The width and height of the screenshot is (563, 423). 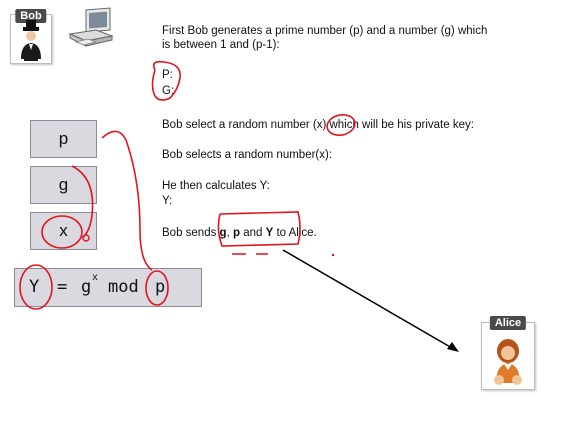 What do you see at coordinates (223, 233) in the screenshot?
I see `send-g: g` at bounding box center [223, 233].